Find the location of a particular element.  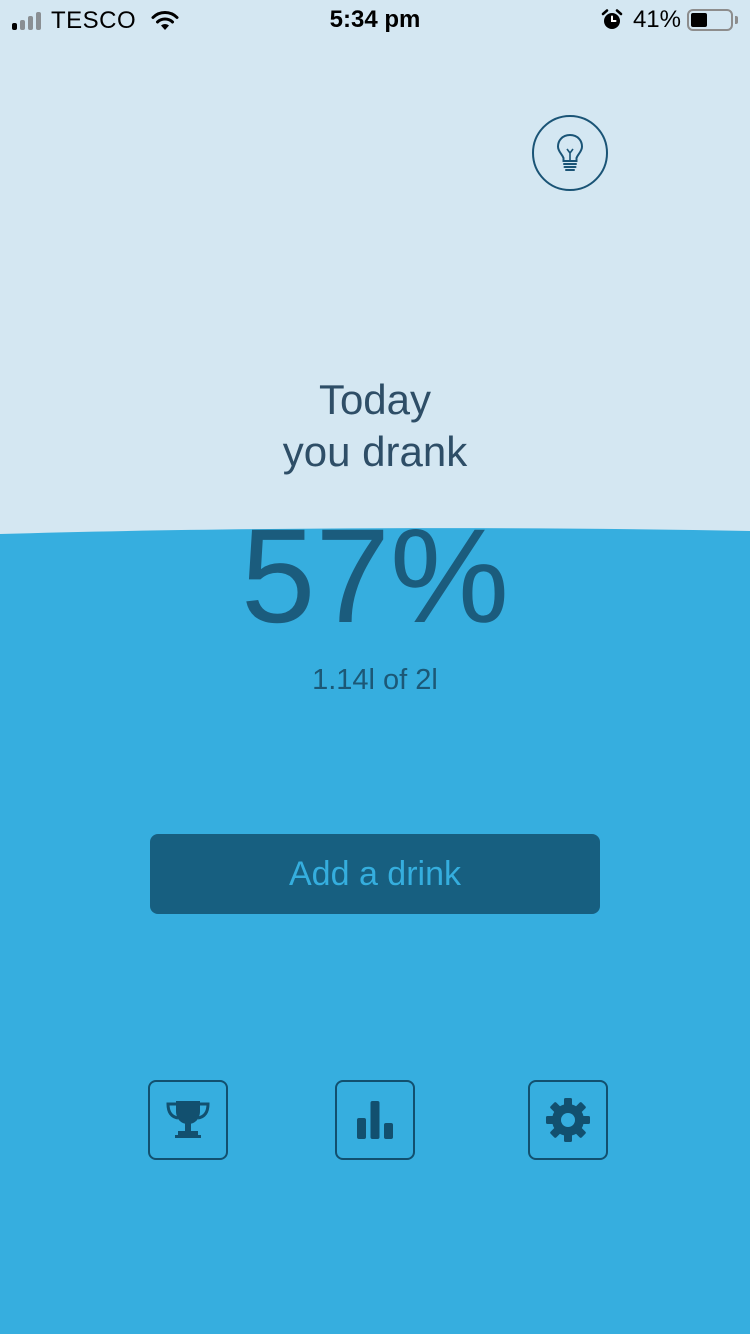

status-bar: TESCO 5:34 pm 41% is located at coordinates (375, 20).